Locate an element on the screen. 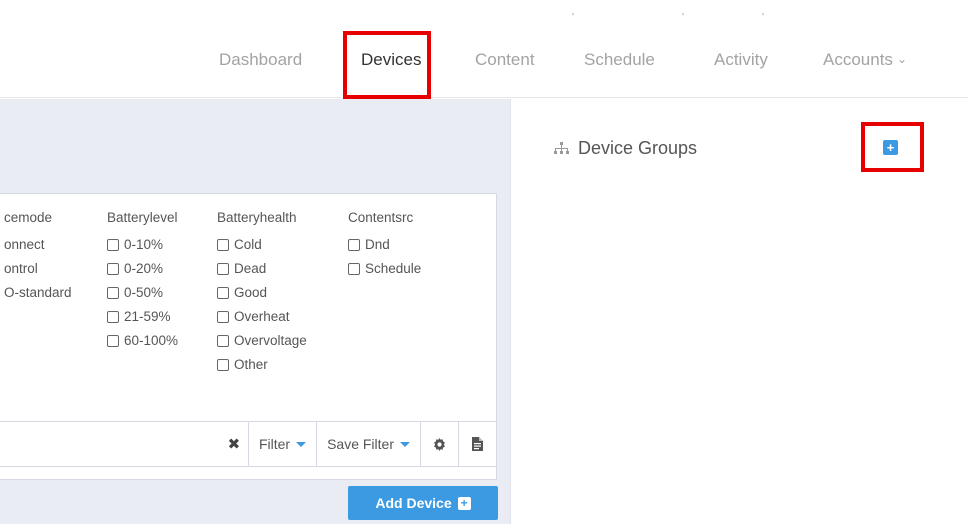 This screenshot has width=968, height=524. gear-icon is located at coordinates (439, 444).